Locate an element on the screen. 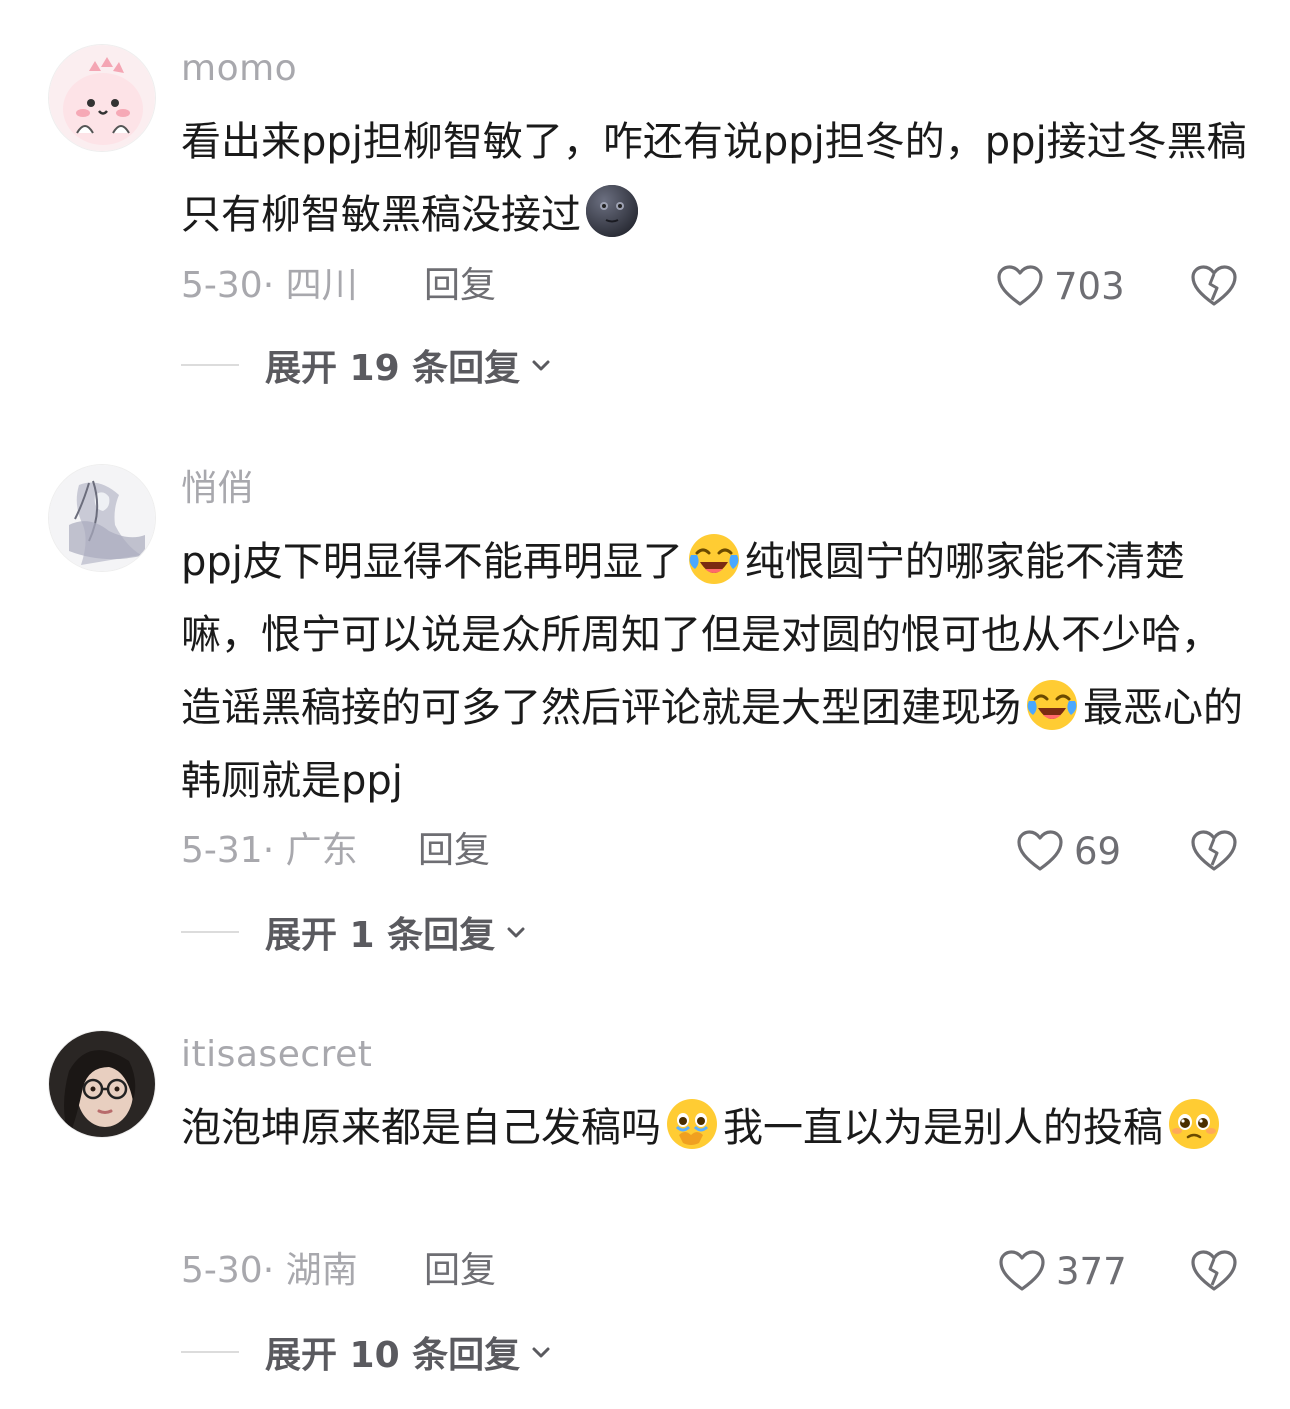 The height and width of the screenshot is (1409, 1290). expand-replies-label: 展开 10 条回复 is located at coordinates (393, 1355).